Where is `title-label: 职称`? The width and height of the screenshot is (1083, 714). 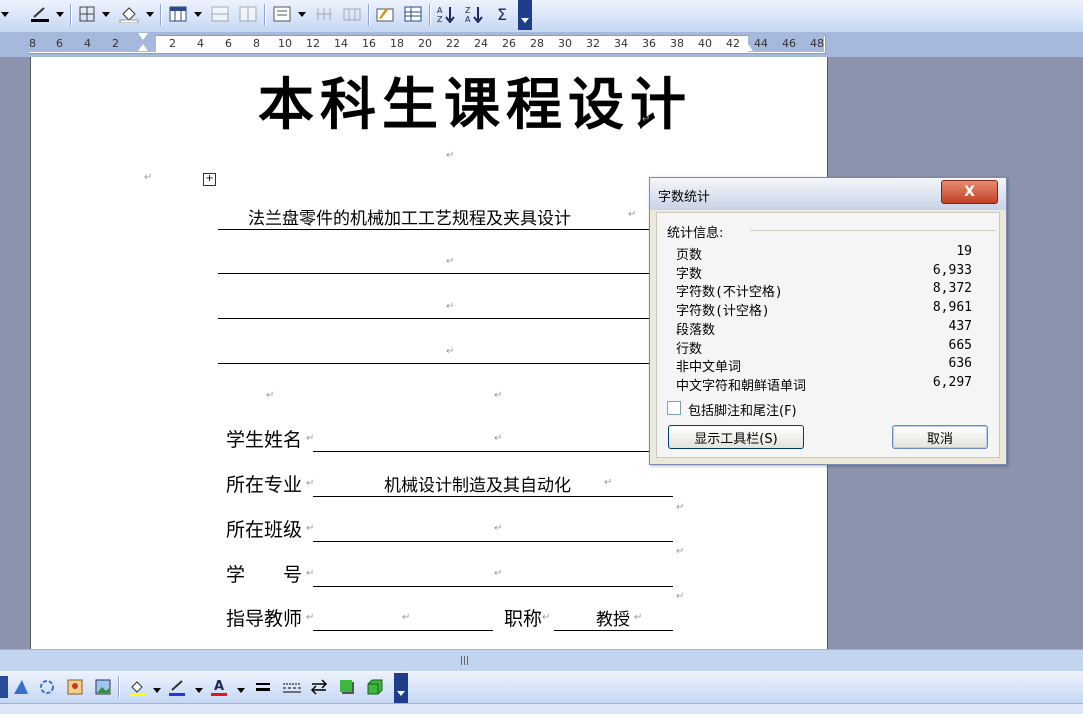 title-label: 职称 is located at coordinates (523, 619).